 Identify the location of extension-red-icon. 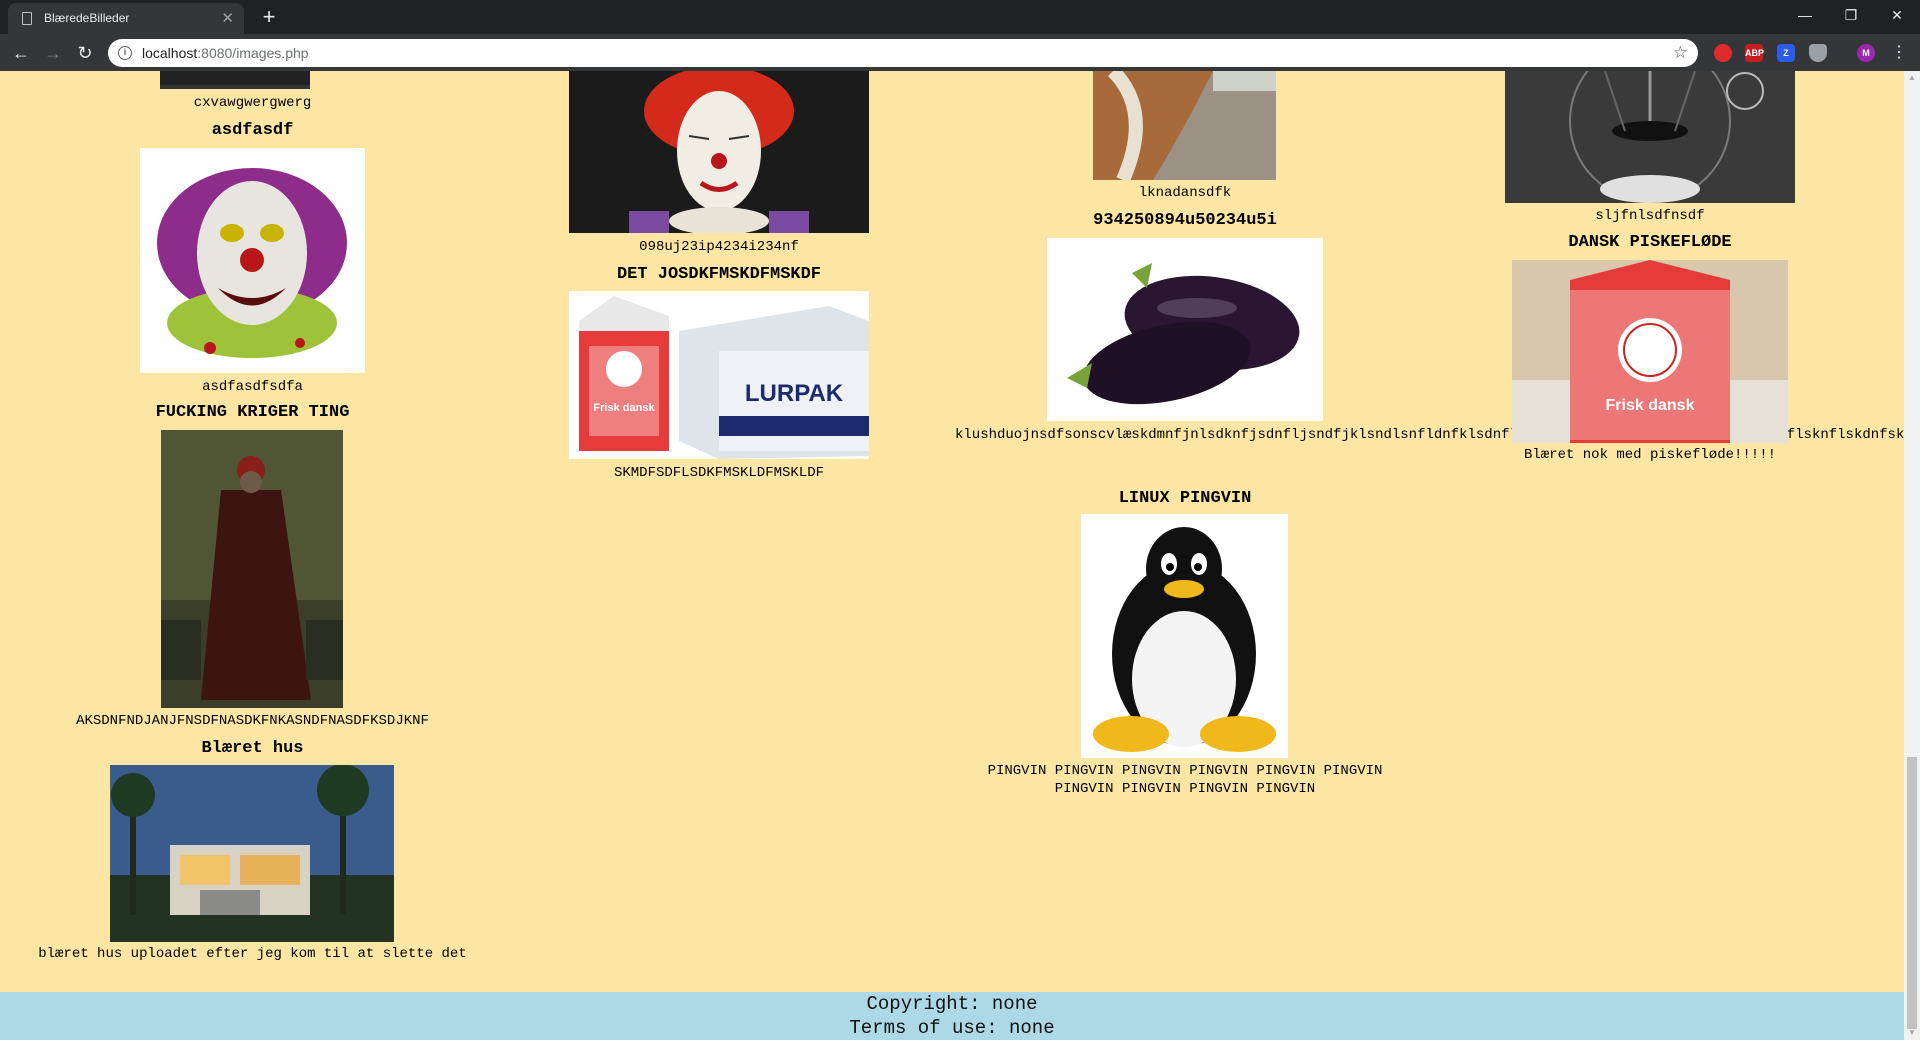
(1723, 53).